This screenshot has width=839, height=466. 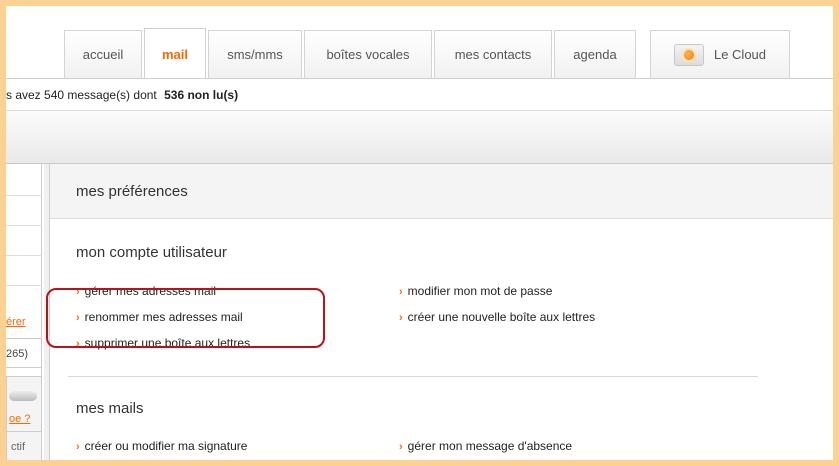 I want to click on sidebar-row: érer, so click(x=24, y=312).